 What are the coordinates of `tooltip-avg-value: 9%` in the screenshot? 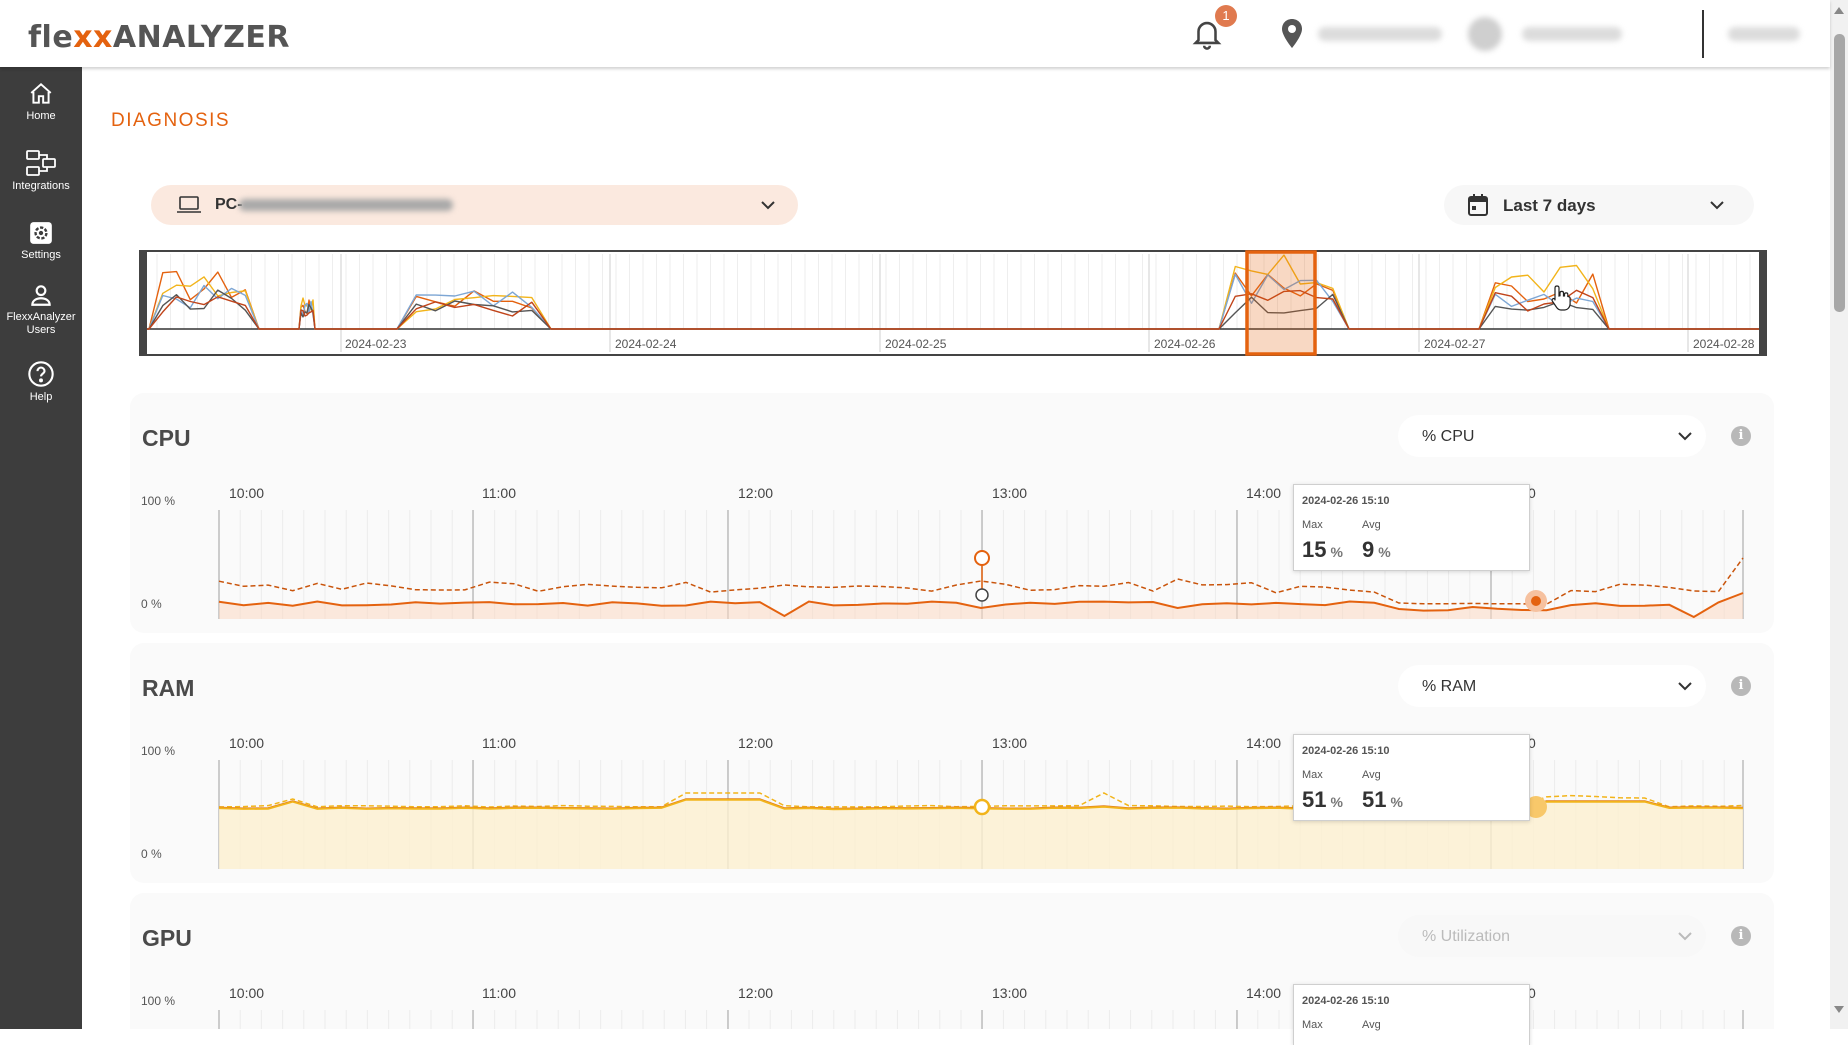 It's located at (1376, 549).